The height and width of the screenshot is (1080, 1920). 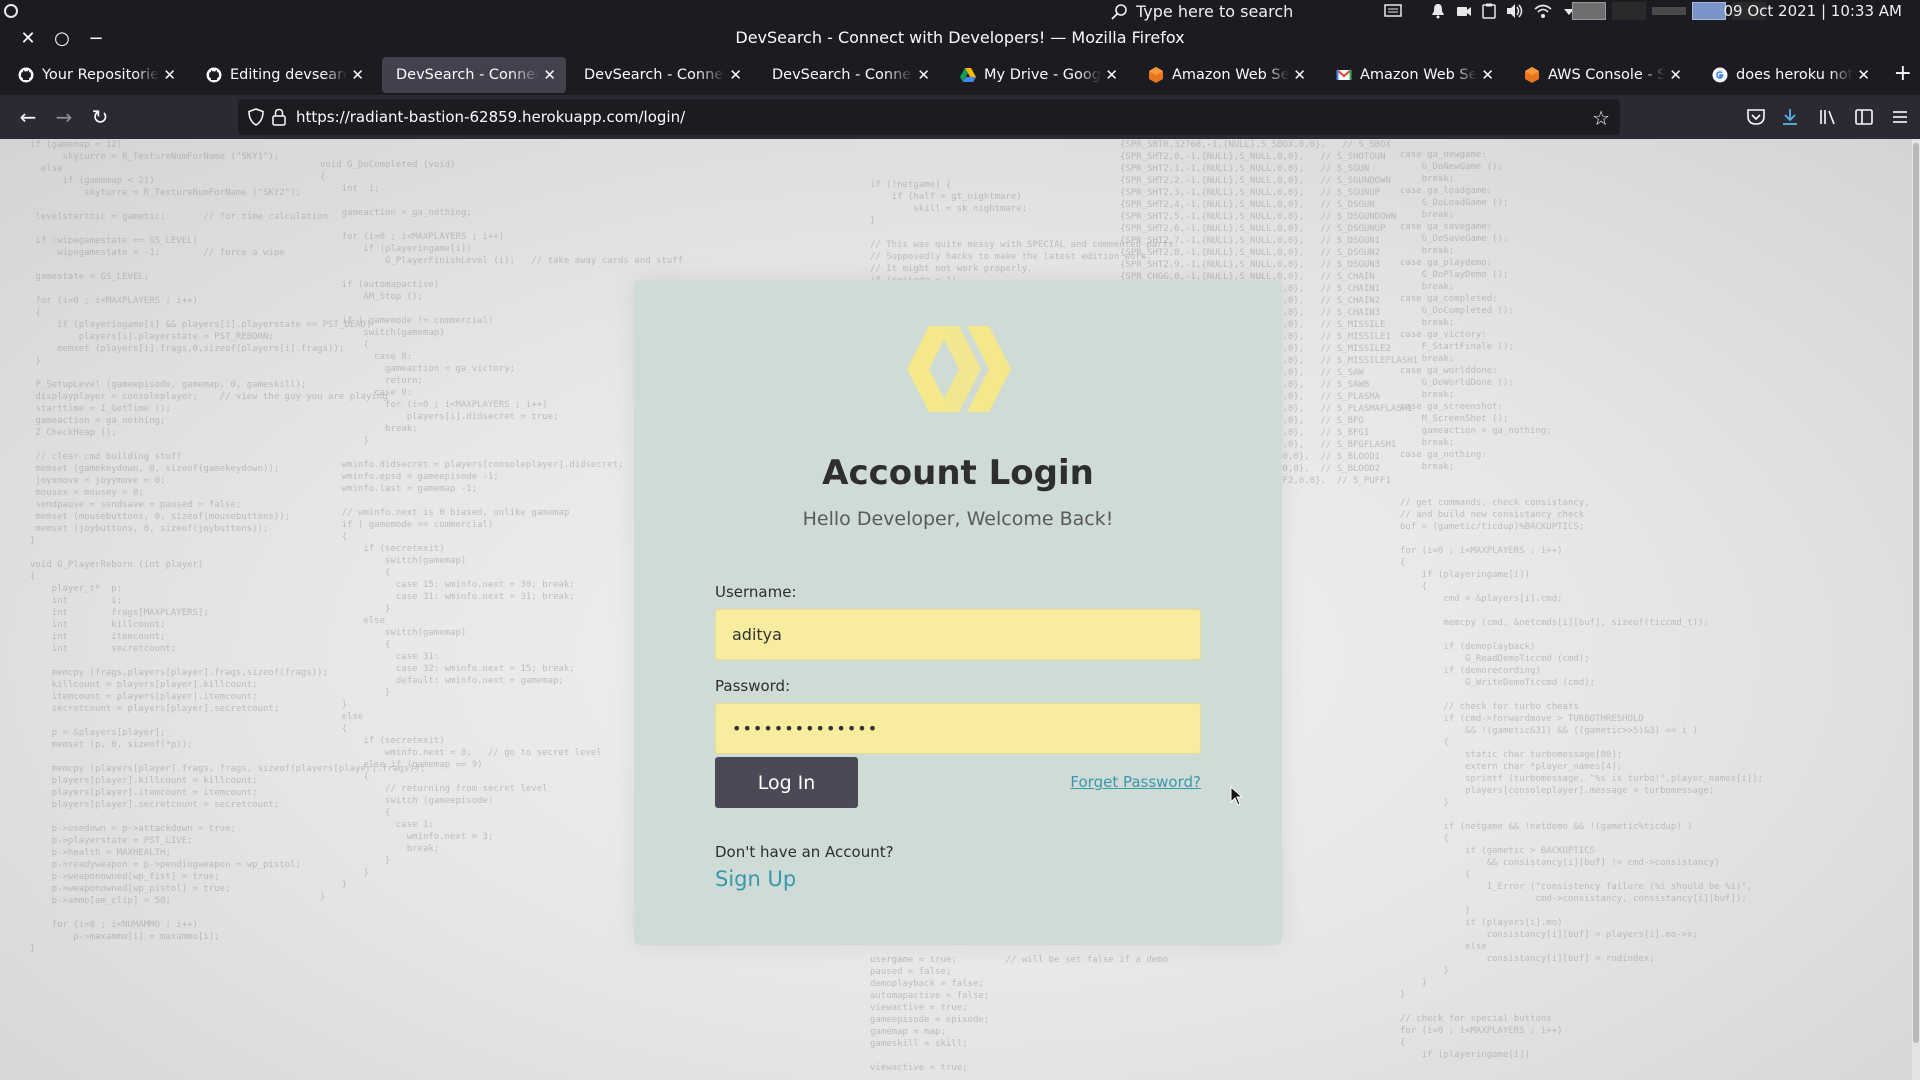 I want to click on back-button: ←, so click(x=28, y=117).